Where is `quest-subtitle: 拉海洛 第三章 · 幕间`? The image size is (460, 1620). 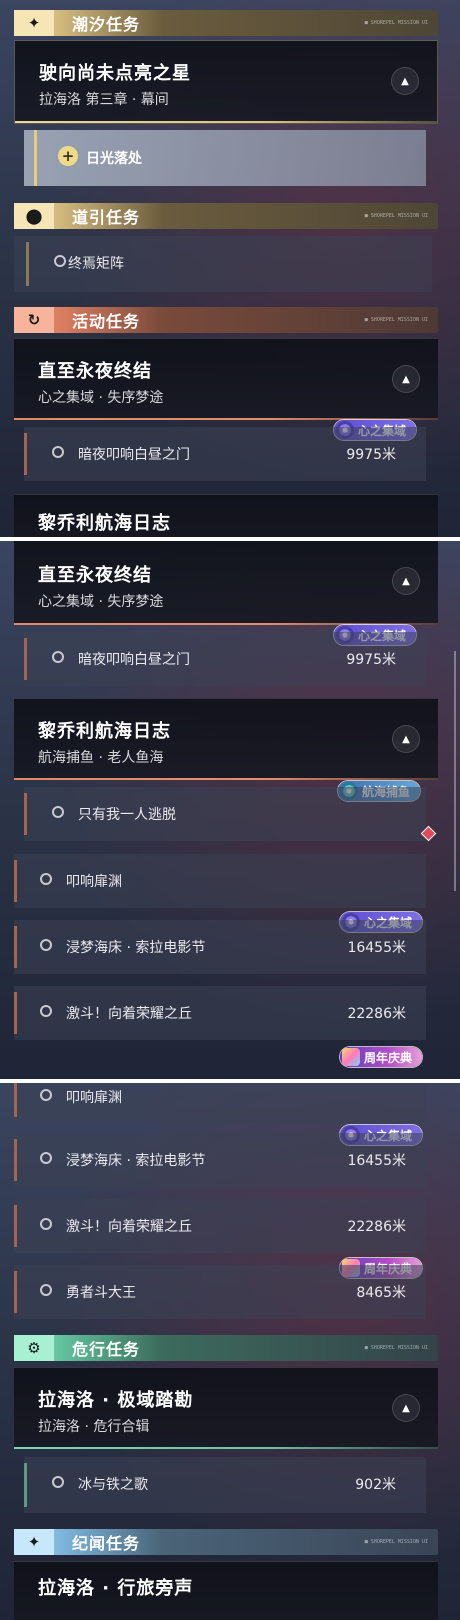
quest-subtitle: 拉海洛 第三章 · 幕间 is located at coordinates (104, 100).